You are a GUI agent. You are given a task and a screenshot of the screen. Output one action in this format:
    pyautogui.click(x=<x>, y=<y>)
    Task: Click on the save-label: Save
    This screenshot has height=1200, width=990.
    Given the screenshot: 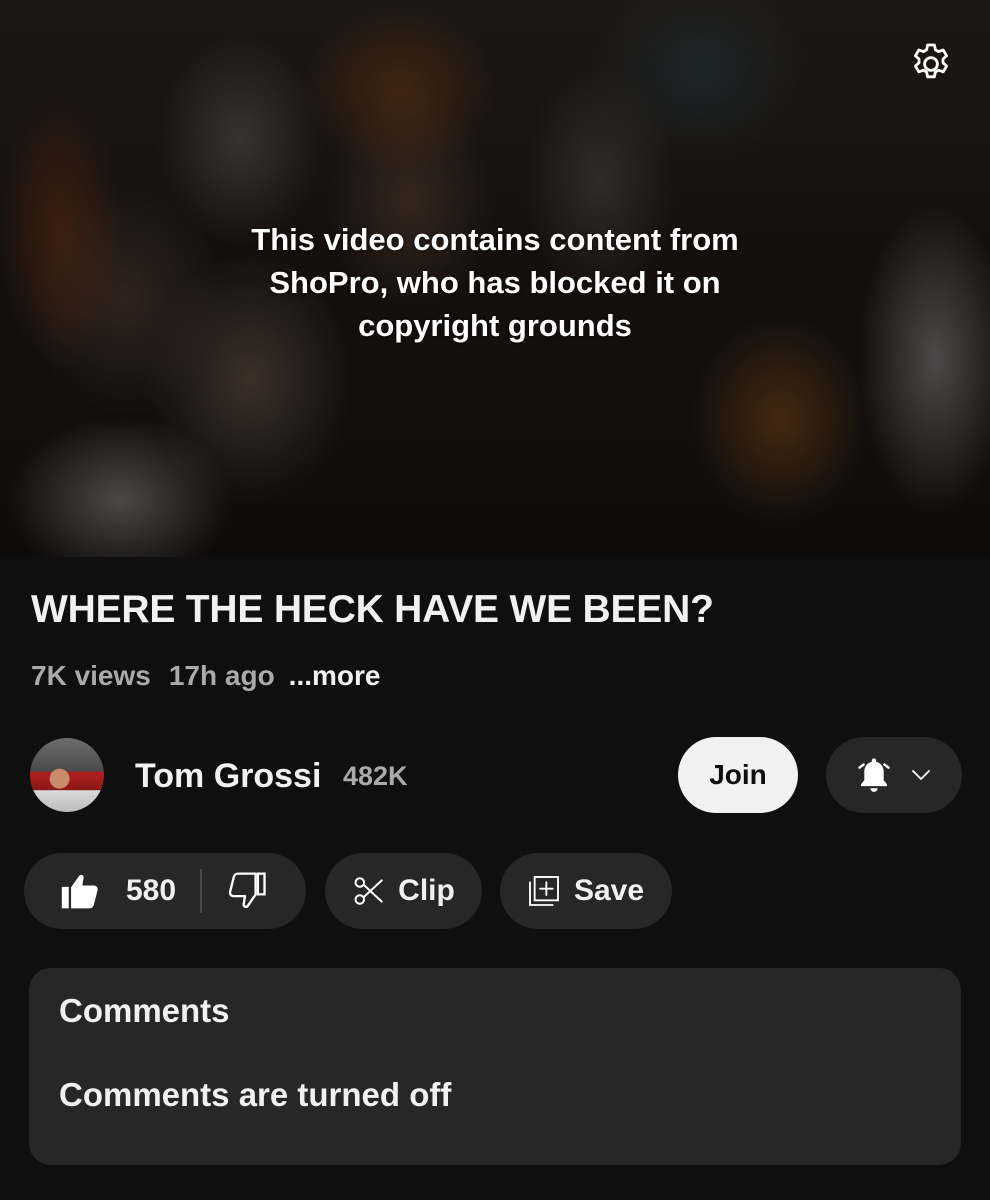 What is the action you would take?
    pyautogui.click(x=609, y=890)
    